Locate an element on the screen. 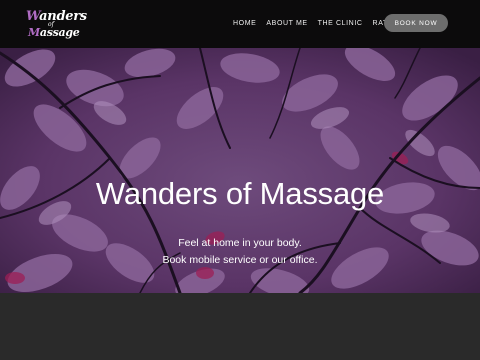 The width and height of the screenshot is (480, 360). site-logo: Wanders of Massage is located at coordinates (56, 25).